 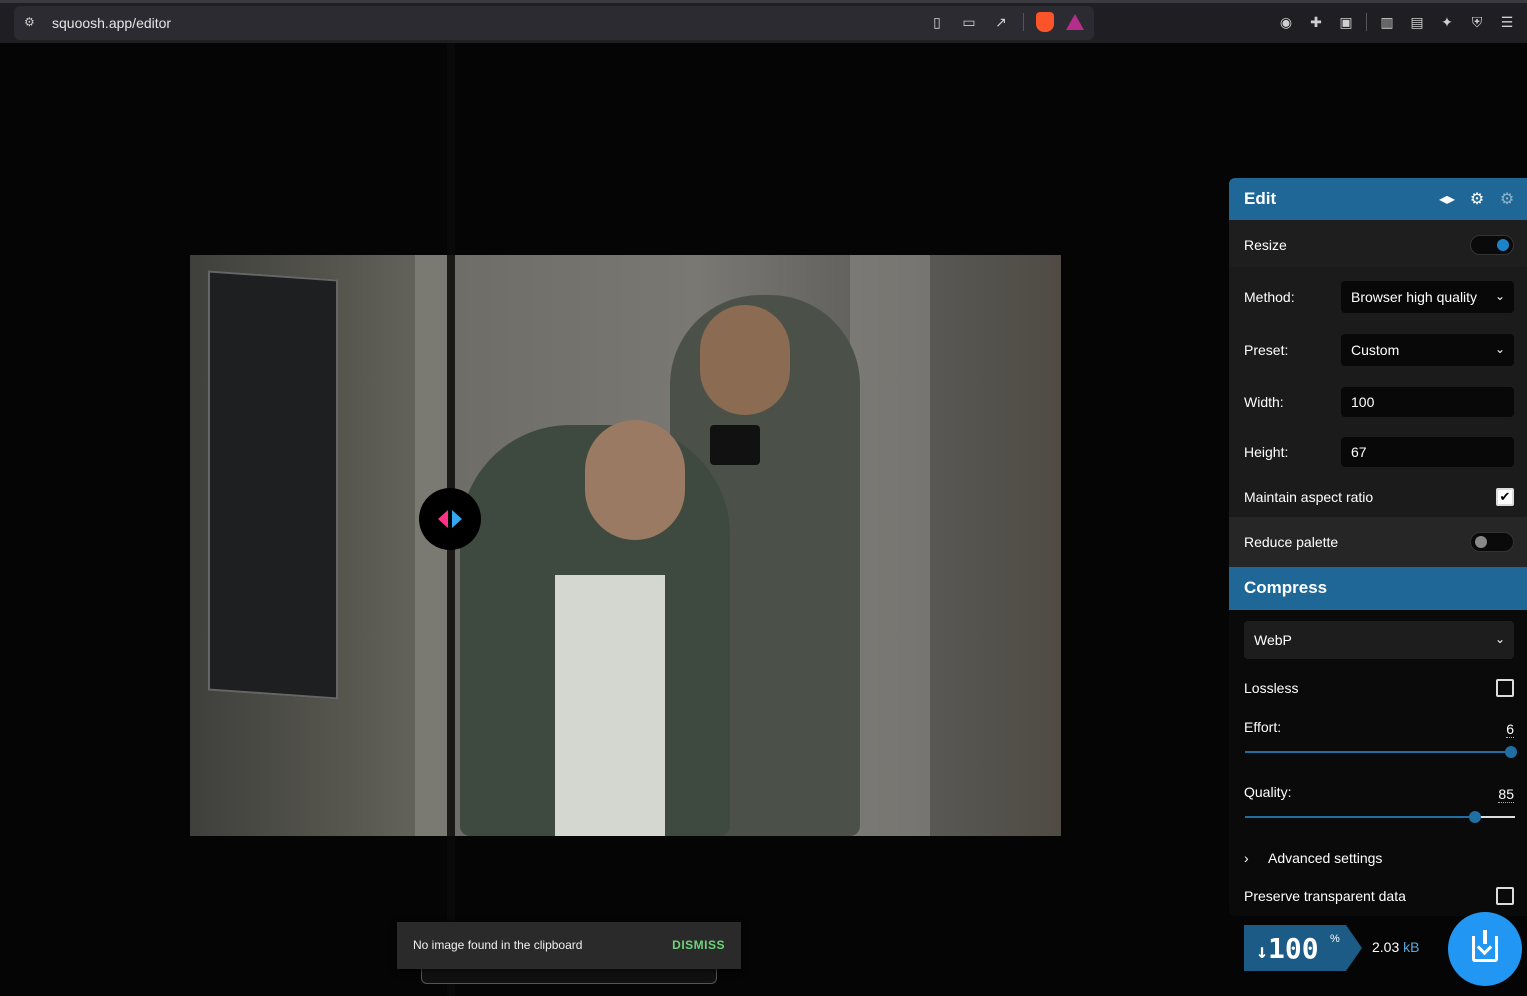 I want to click on brave-rewards-icon, so click(x=1075, y=22).